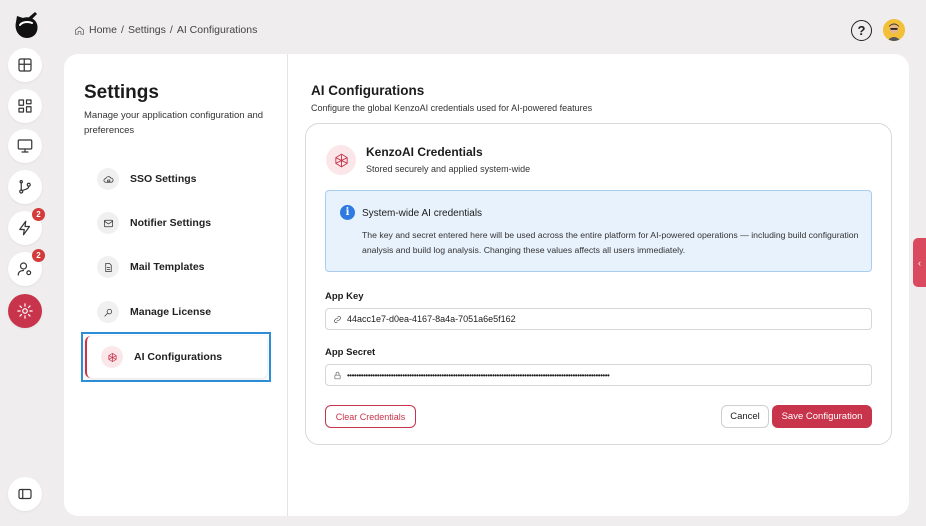  I want to click on chevron-left-icon: ‹, so click(919, 262).